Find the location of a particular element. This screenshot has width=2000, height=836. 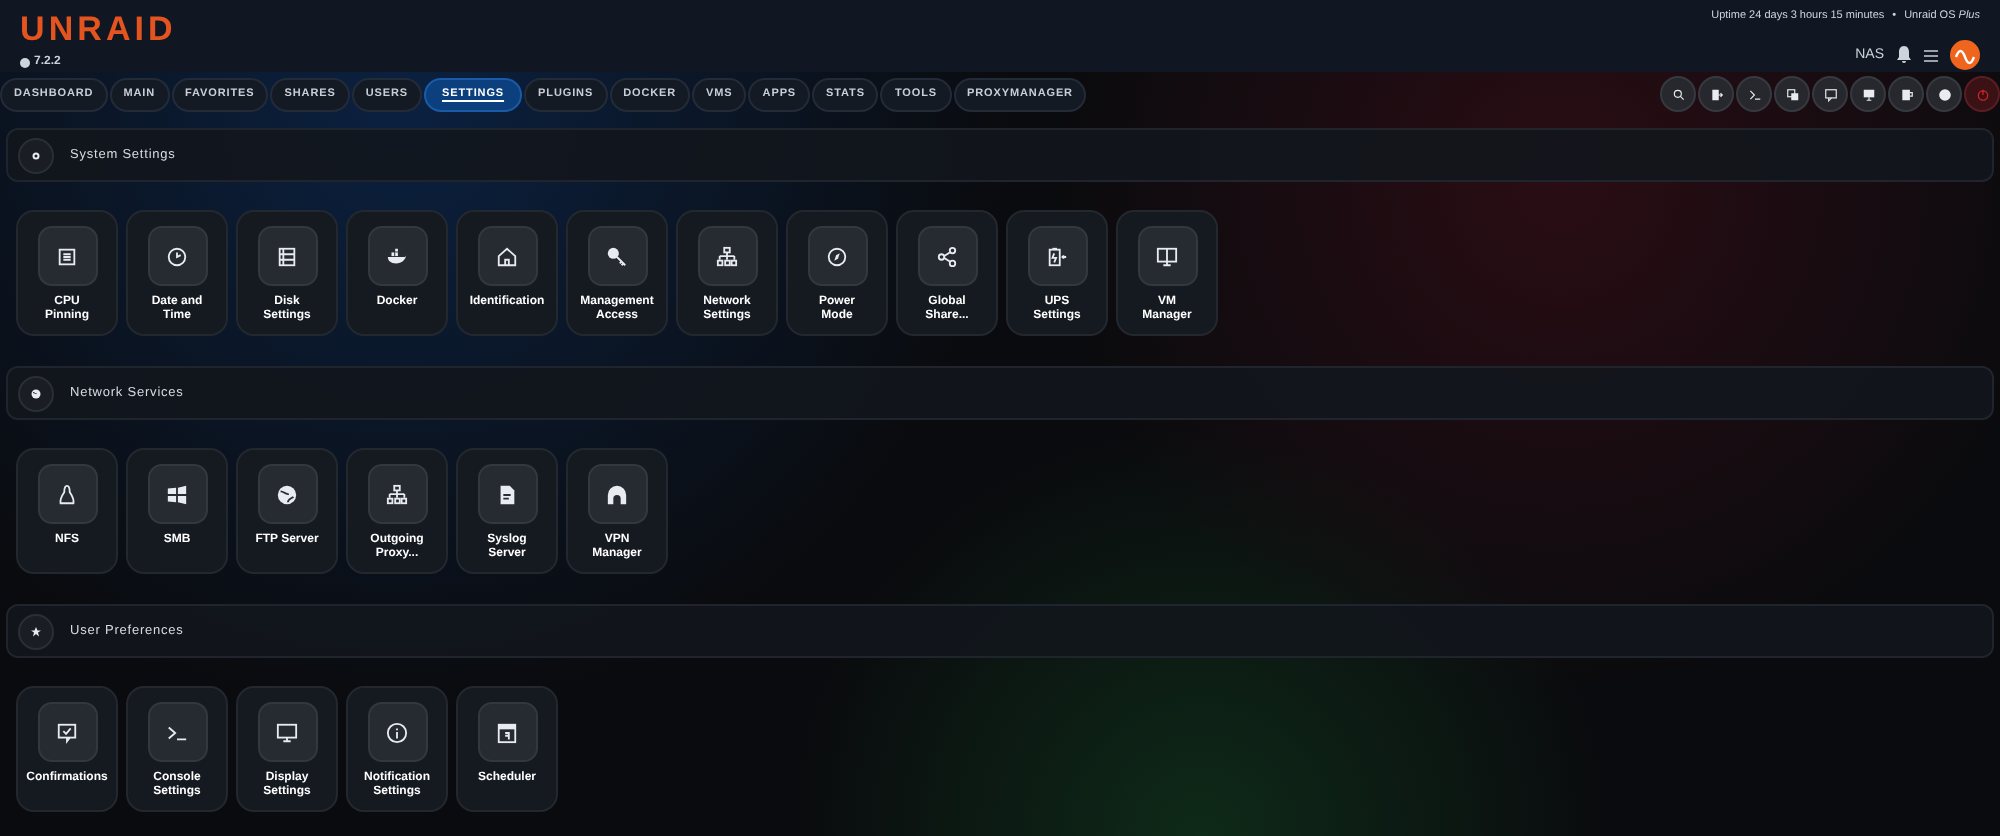

feedback-button is located at coordinates (1830, 94).